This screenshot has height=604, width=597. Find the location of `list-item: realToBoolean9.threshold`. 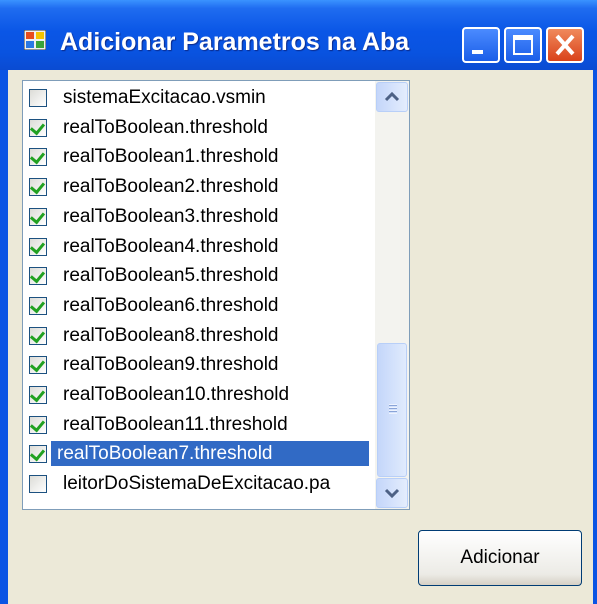

list-item: realToBoolean9.threshold is located at coordinates (197, 364).